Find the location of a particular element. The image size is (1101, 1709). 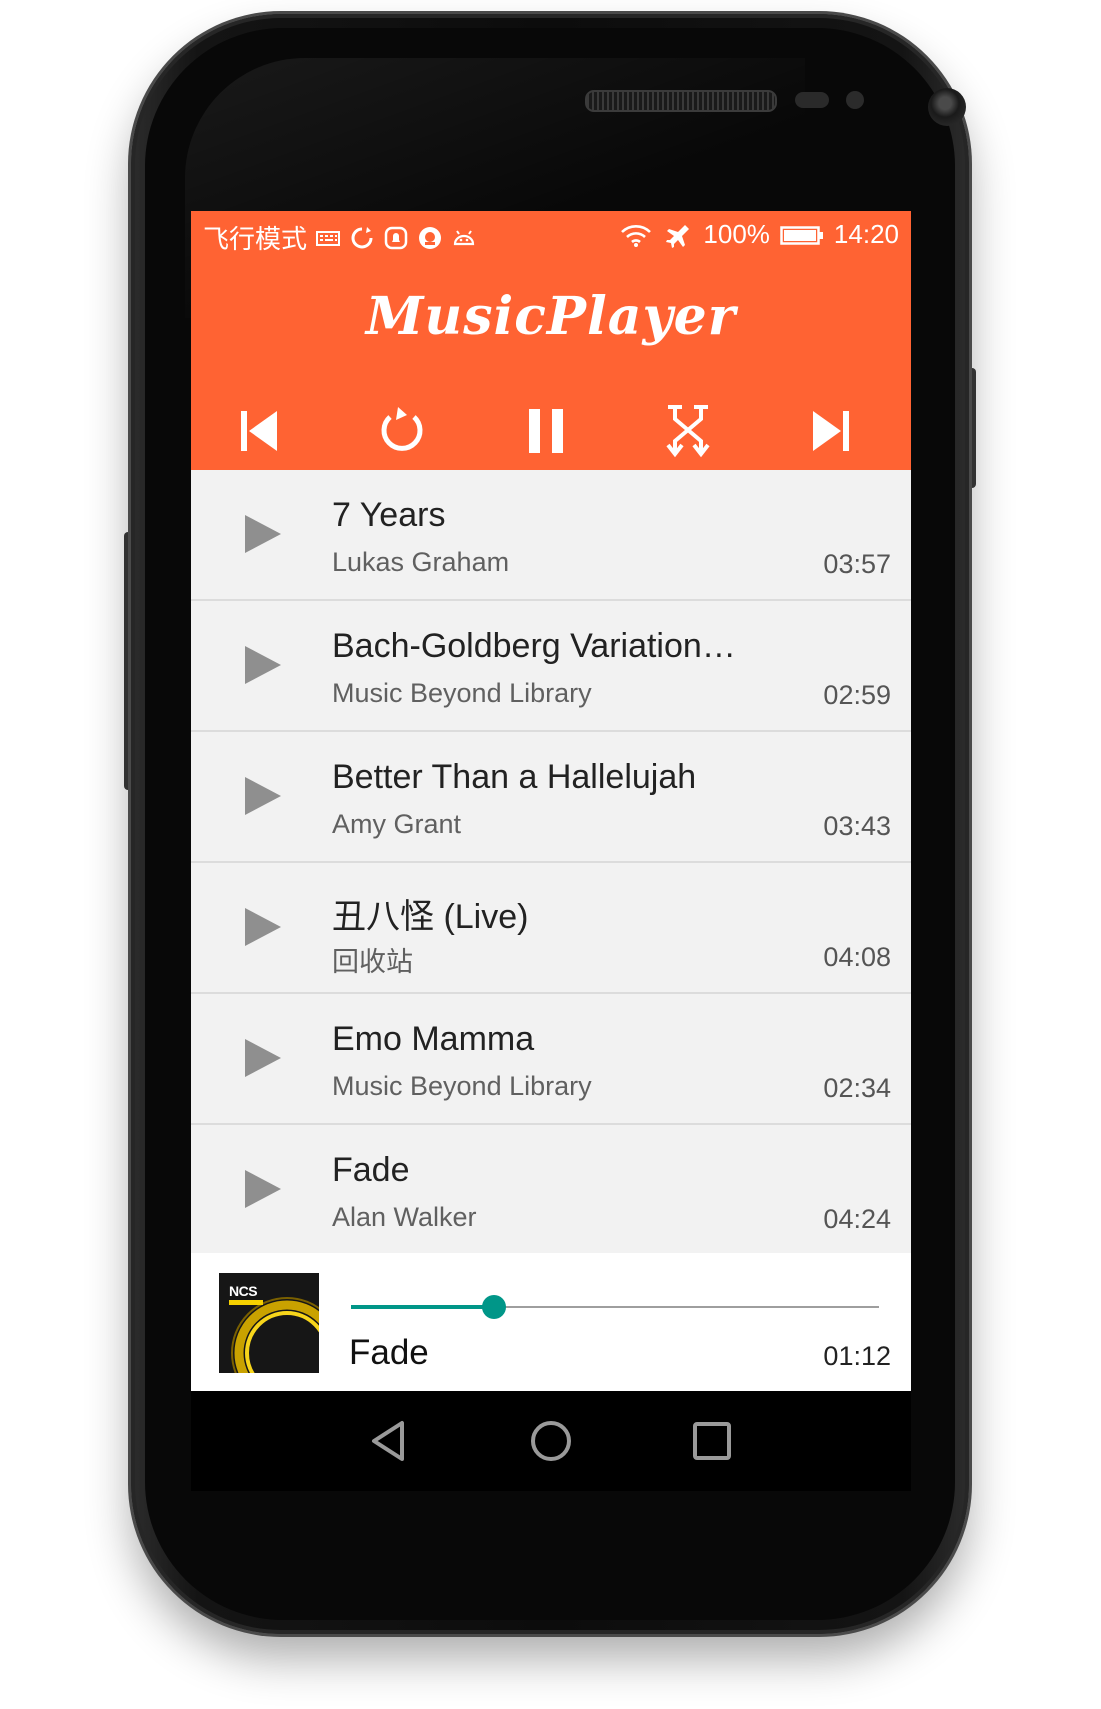

back-button is located at coordinates (390, 1441).